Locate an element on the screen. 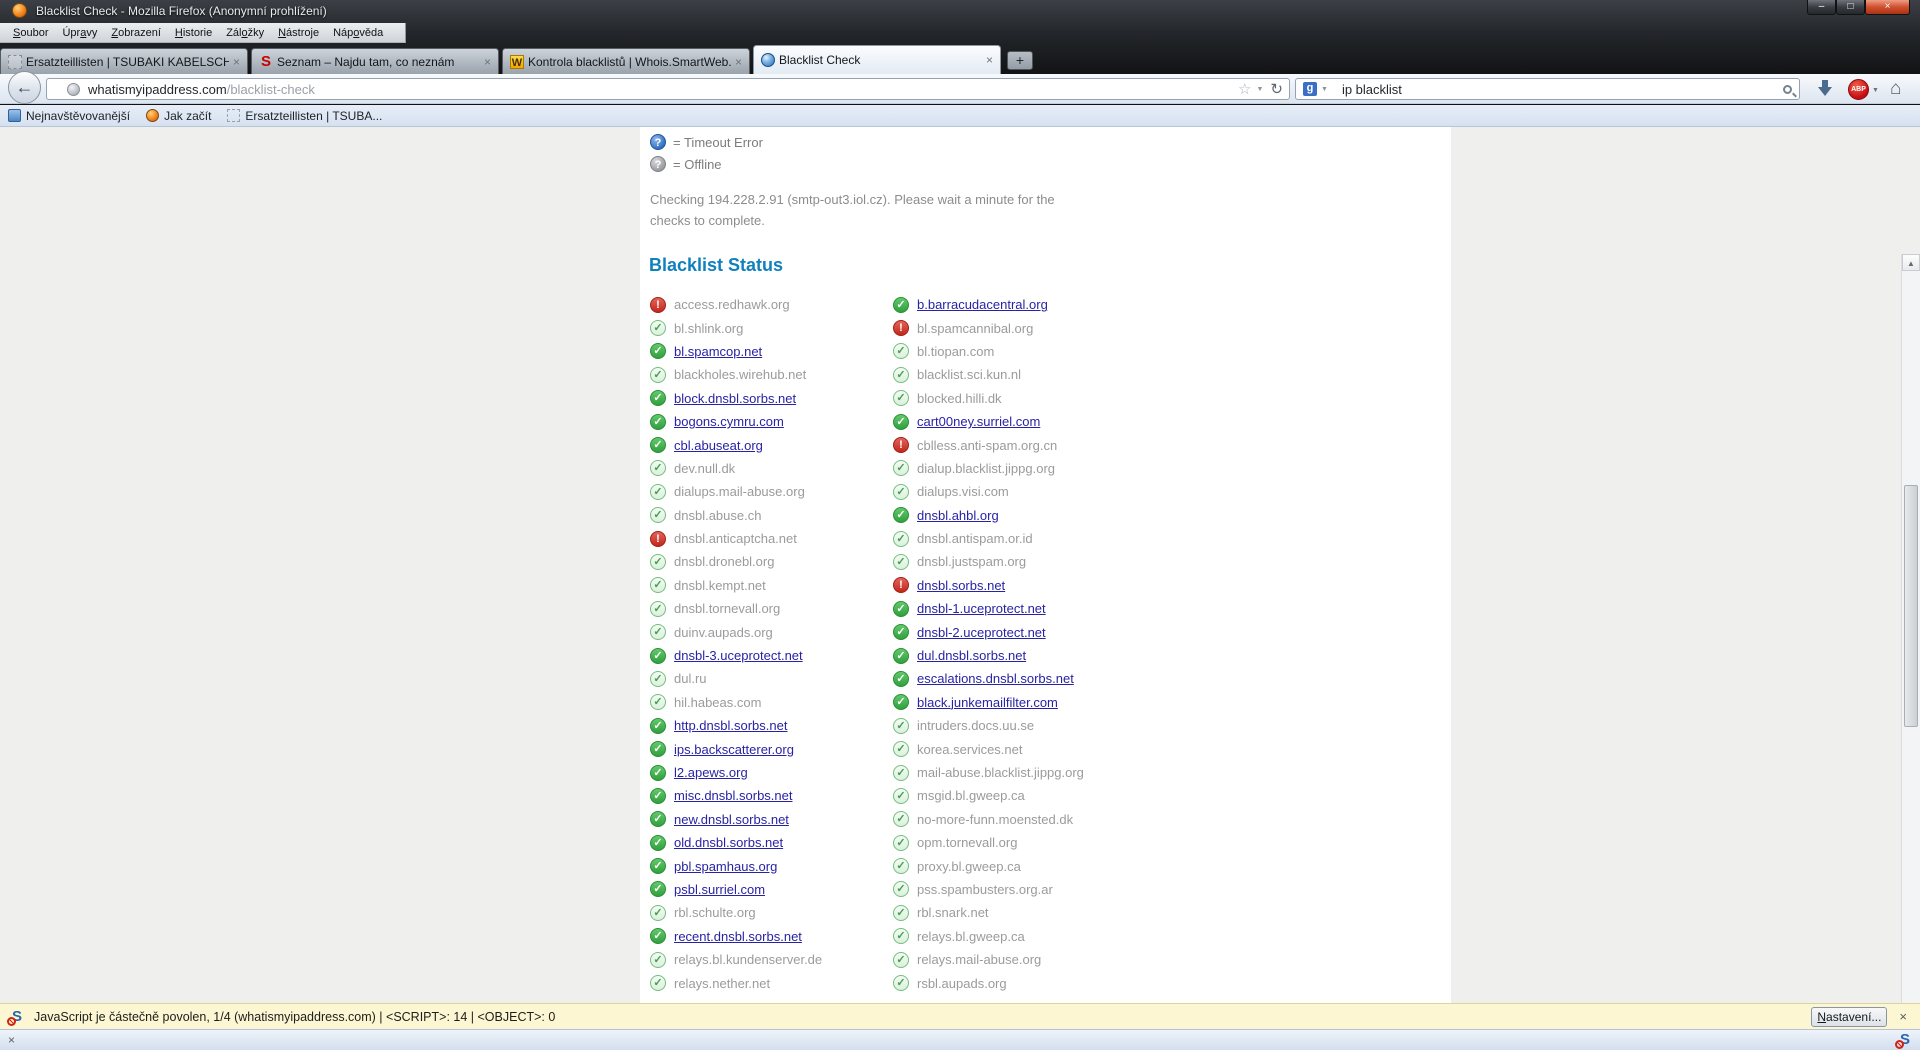 Image resolution: width=1920 pixels, height=1050 pixels. blacklist-name: psbl.surriel.com is located at coordinates (719, 889).